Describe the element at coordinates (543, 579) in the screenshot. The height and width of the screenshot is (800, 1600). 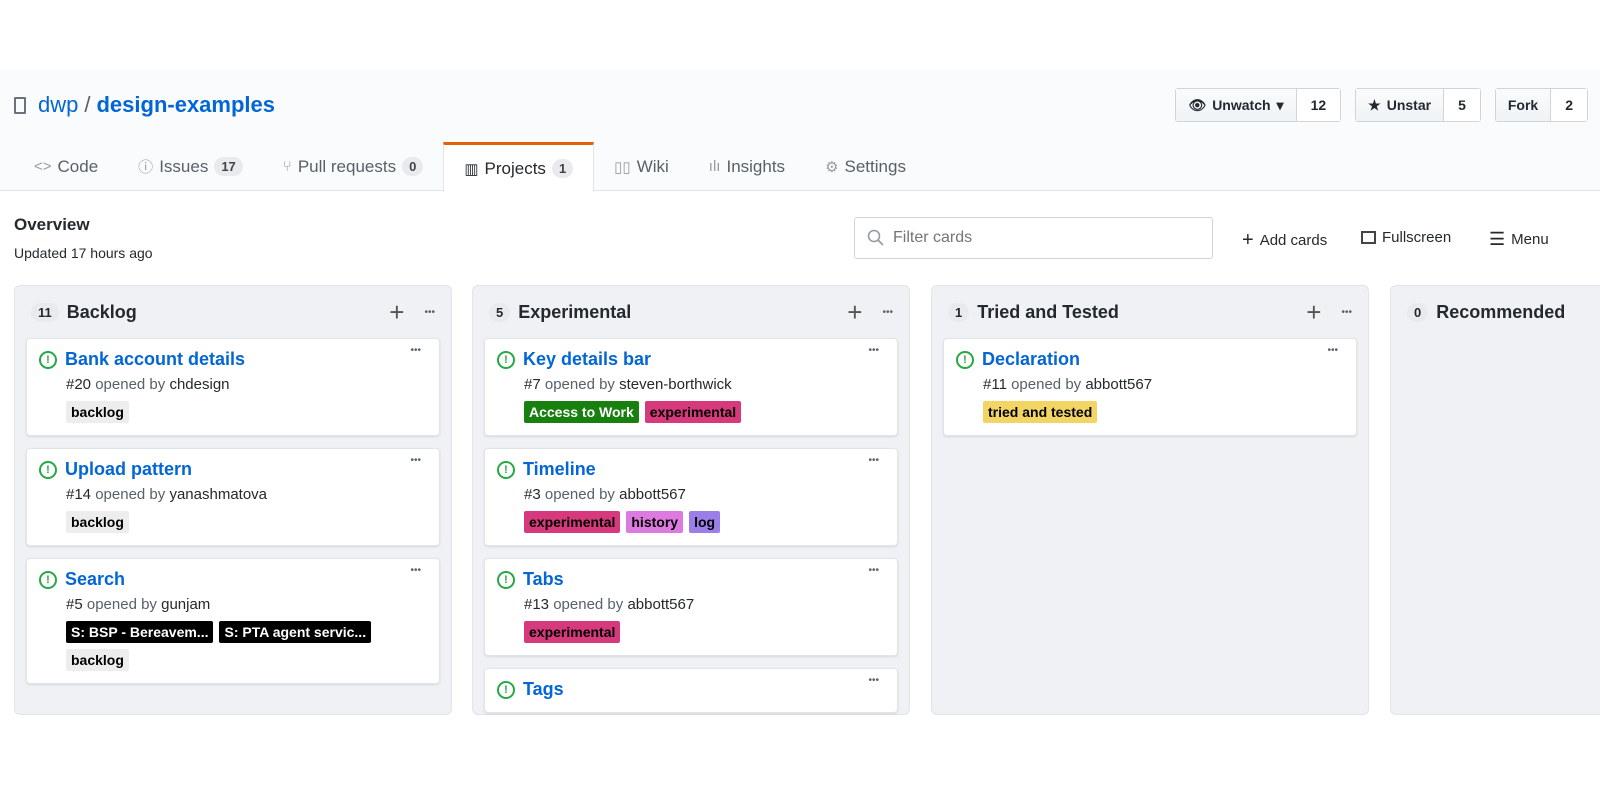
I see `card-title-link: Tabs` at that location.